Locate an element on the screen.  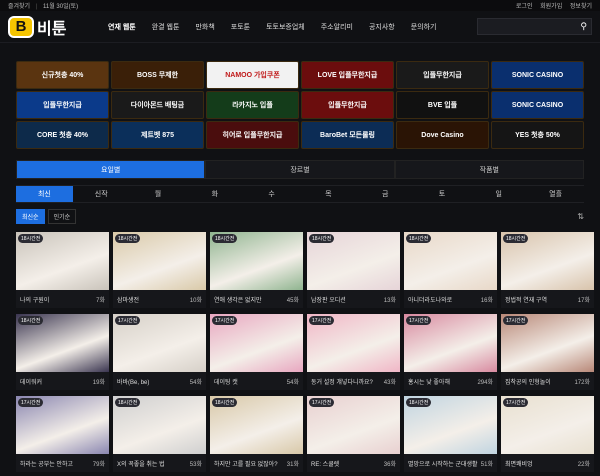
webtoon-title: RE: 스쿨렛 is located at coordinates (325, 463).